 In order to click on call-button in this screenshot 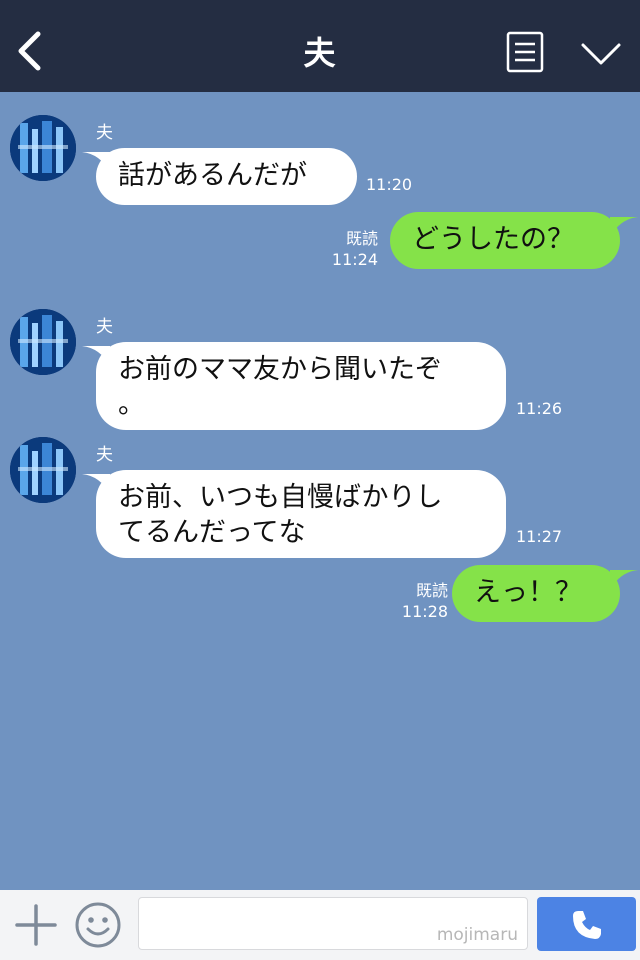, I will do `click(586, 924)`.